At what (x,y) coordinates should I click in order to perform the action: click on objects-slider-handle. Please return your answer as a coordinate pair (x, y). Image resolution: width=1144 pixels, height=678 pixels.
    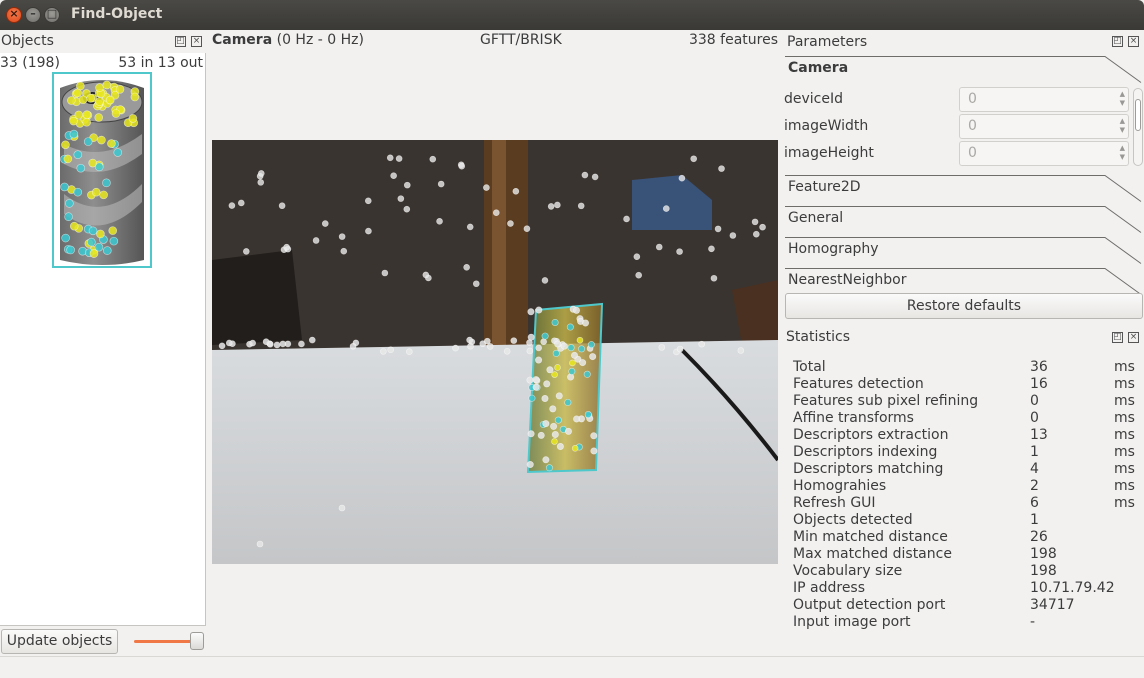
    Looking at the image, I should click on (197, 641).